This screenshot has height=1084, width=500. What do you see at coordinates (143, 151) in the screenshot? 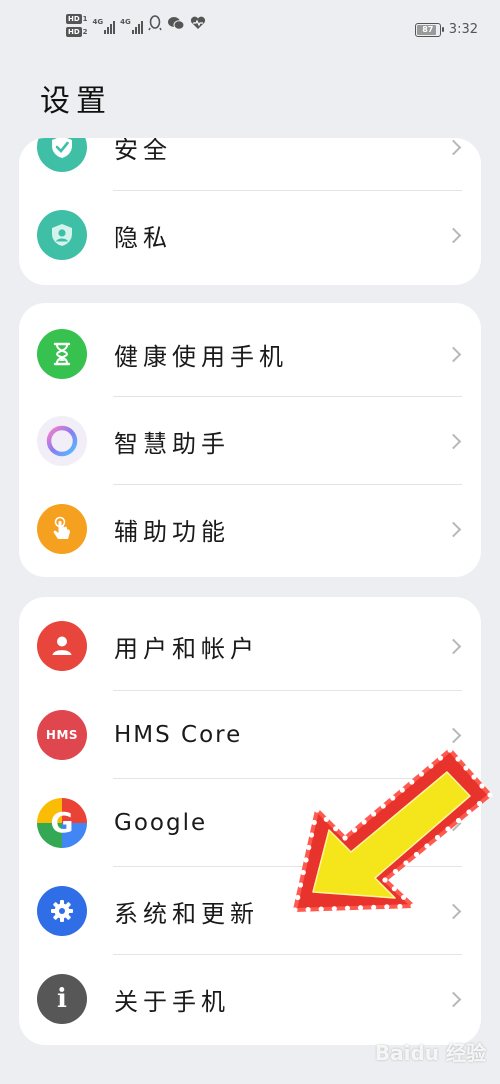
I see `settings-item-label: 安全` at bounding box center [143, 151].